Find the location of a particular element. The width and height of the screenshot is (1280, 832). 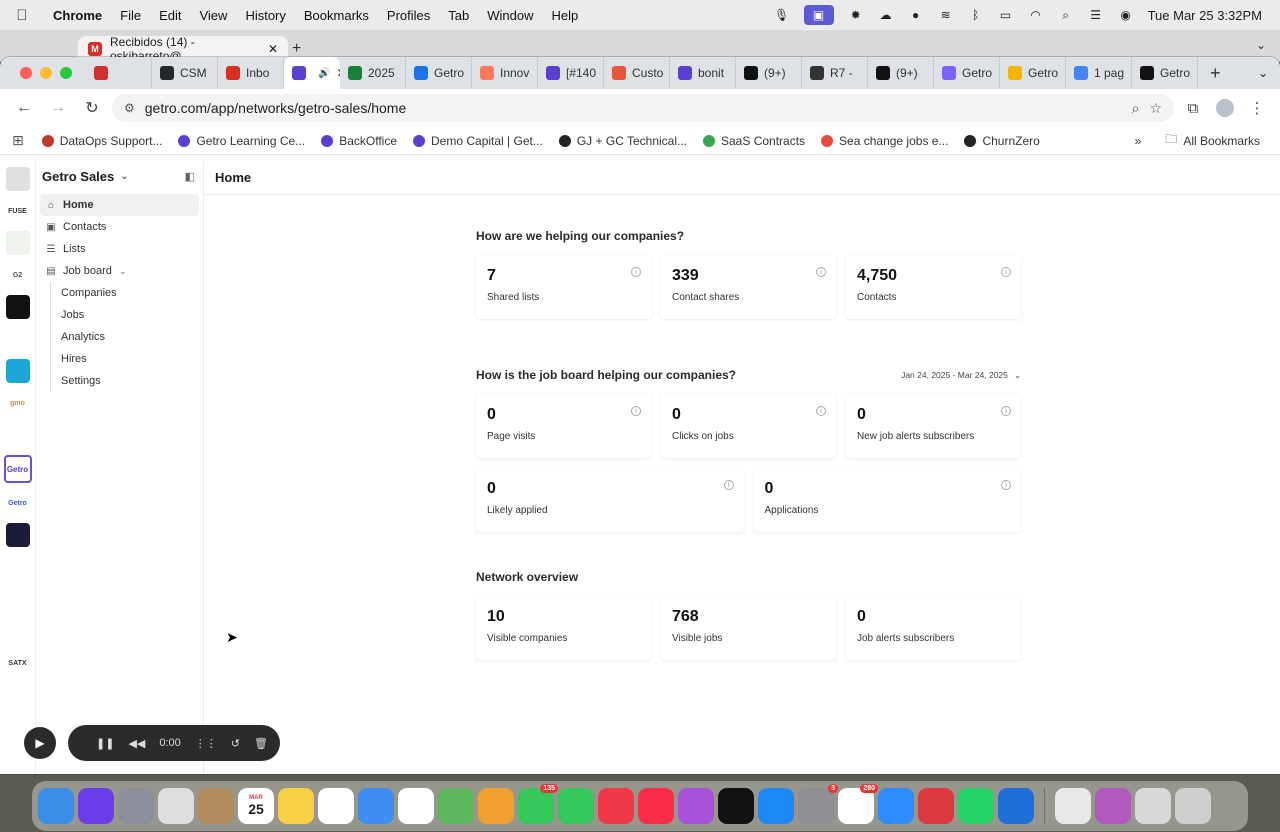

site-info-icon: ⚙ is located at coordinates (129, 108).